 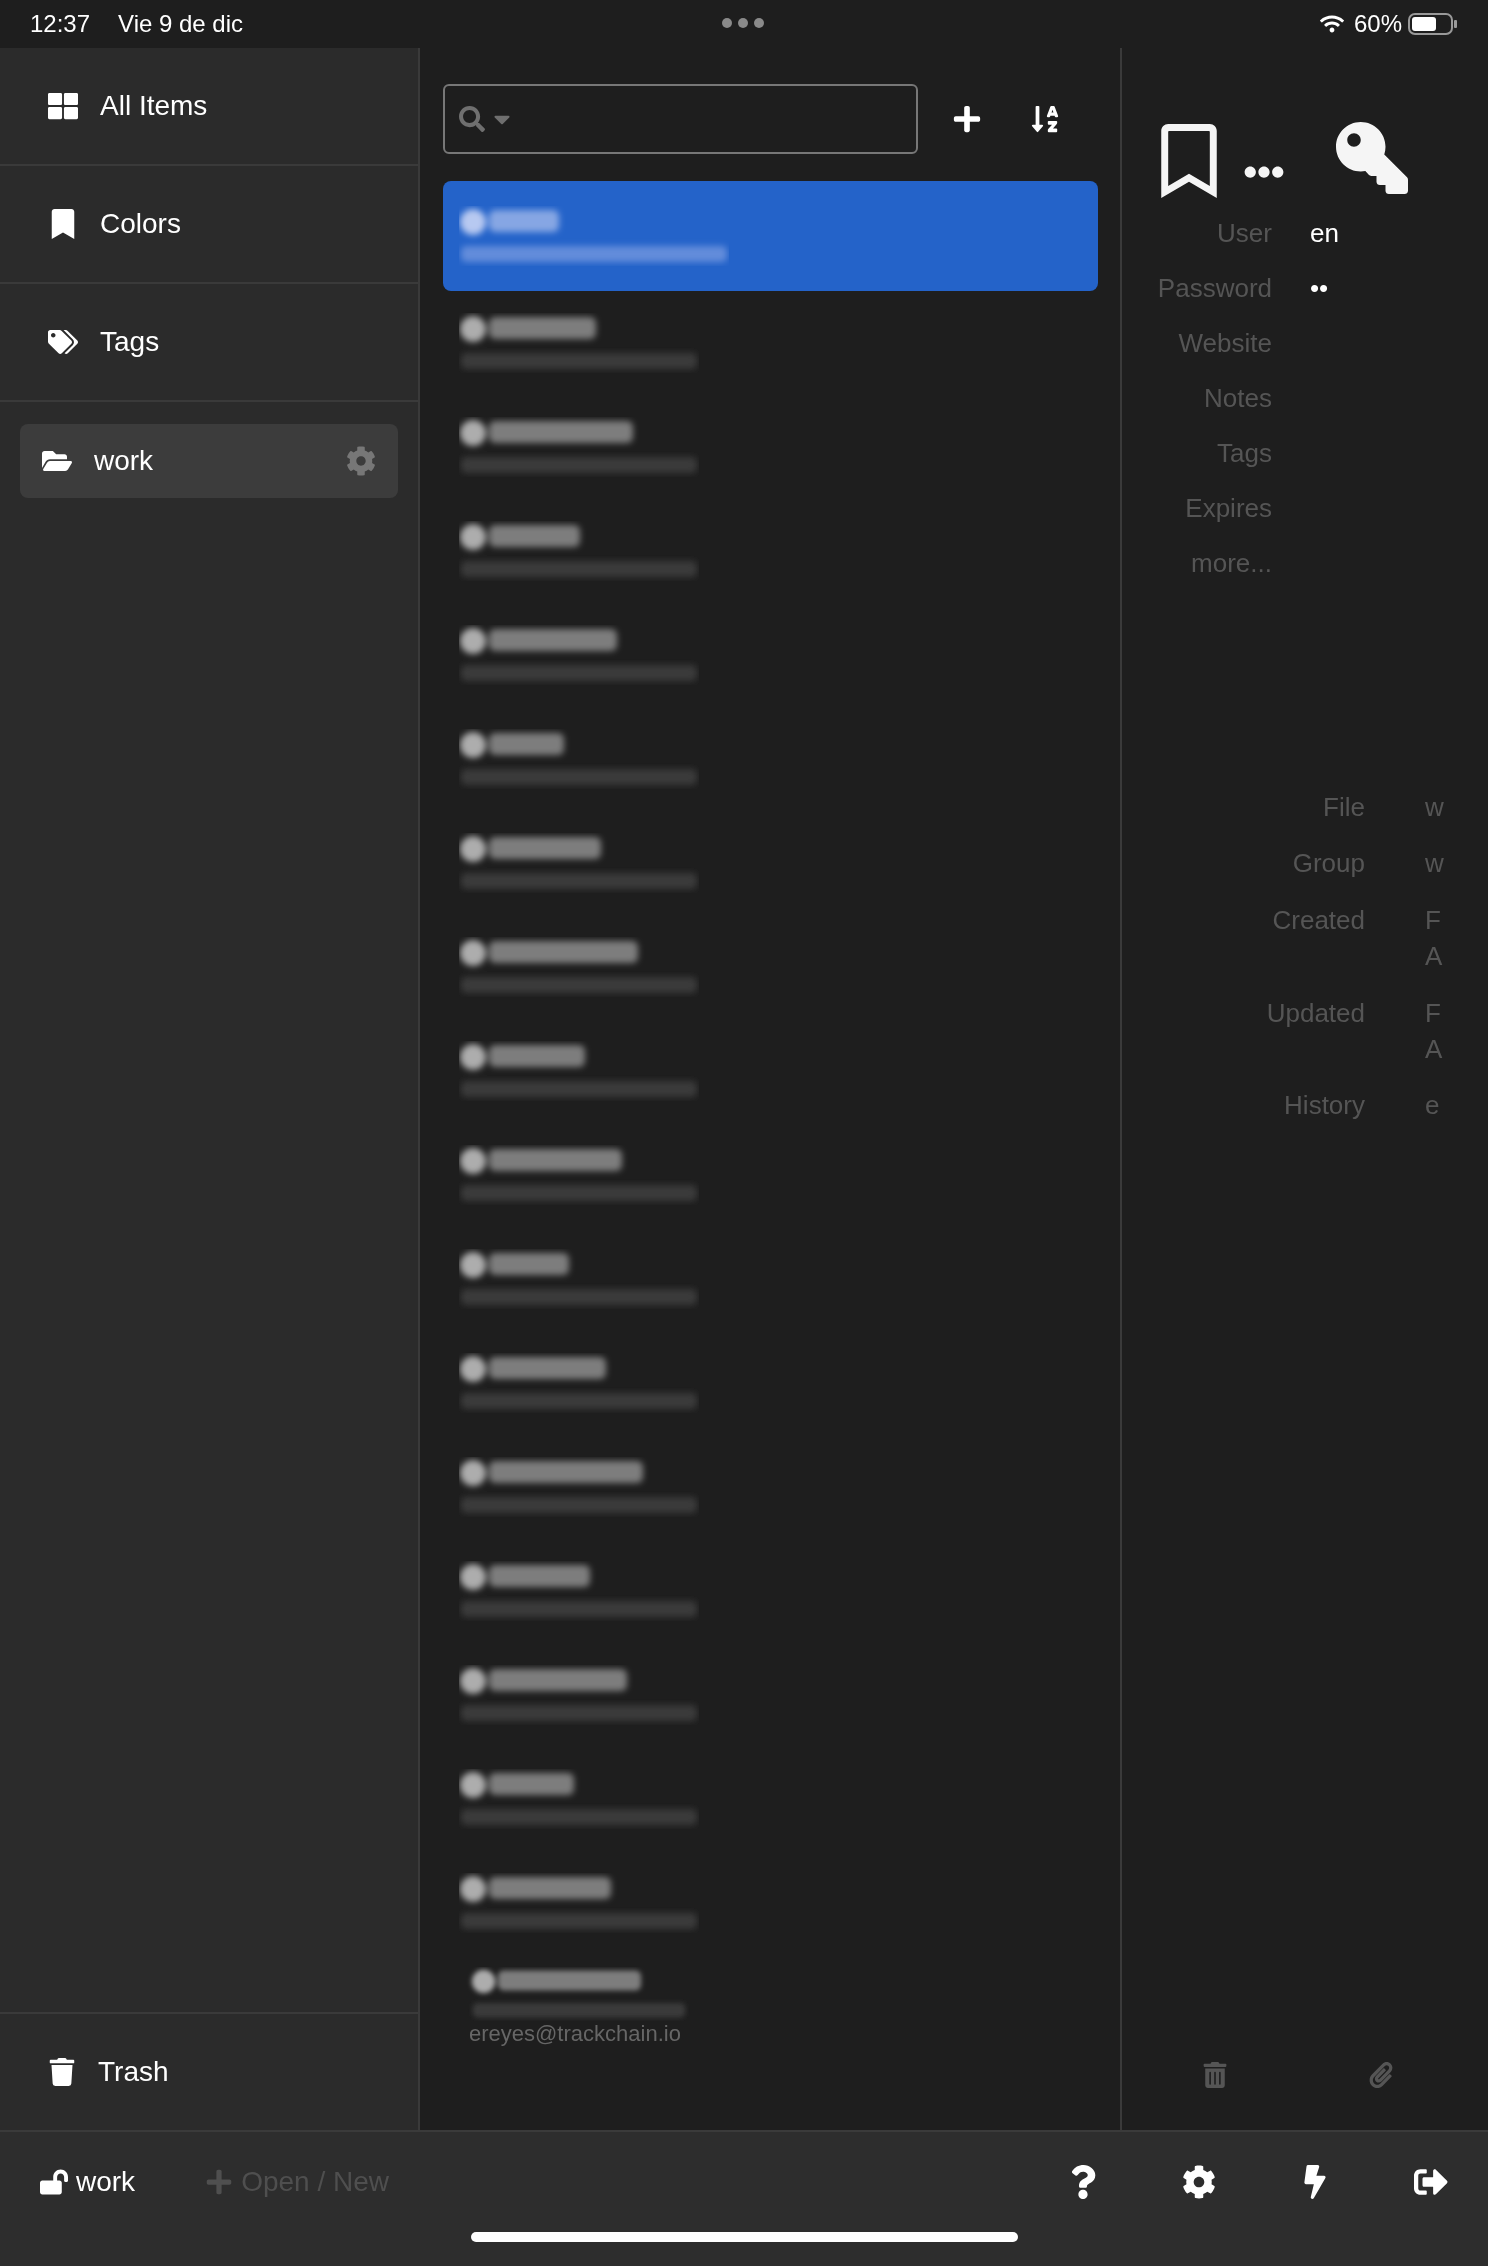 What do you see at coordinates (743, 23) in the screenshot?
I see `multitasking-dots-icon` at bounding box center [743, 23].